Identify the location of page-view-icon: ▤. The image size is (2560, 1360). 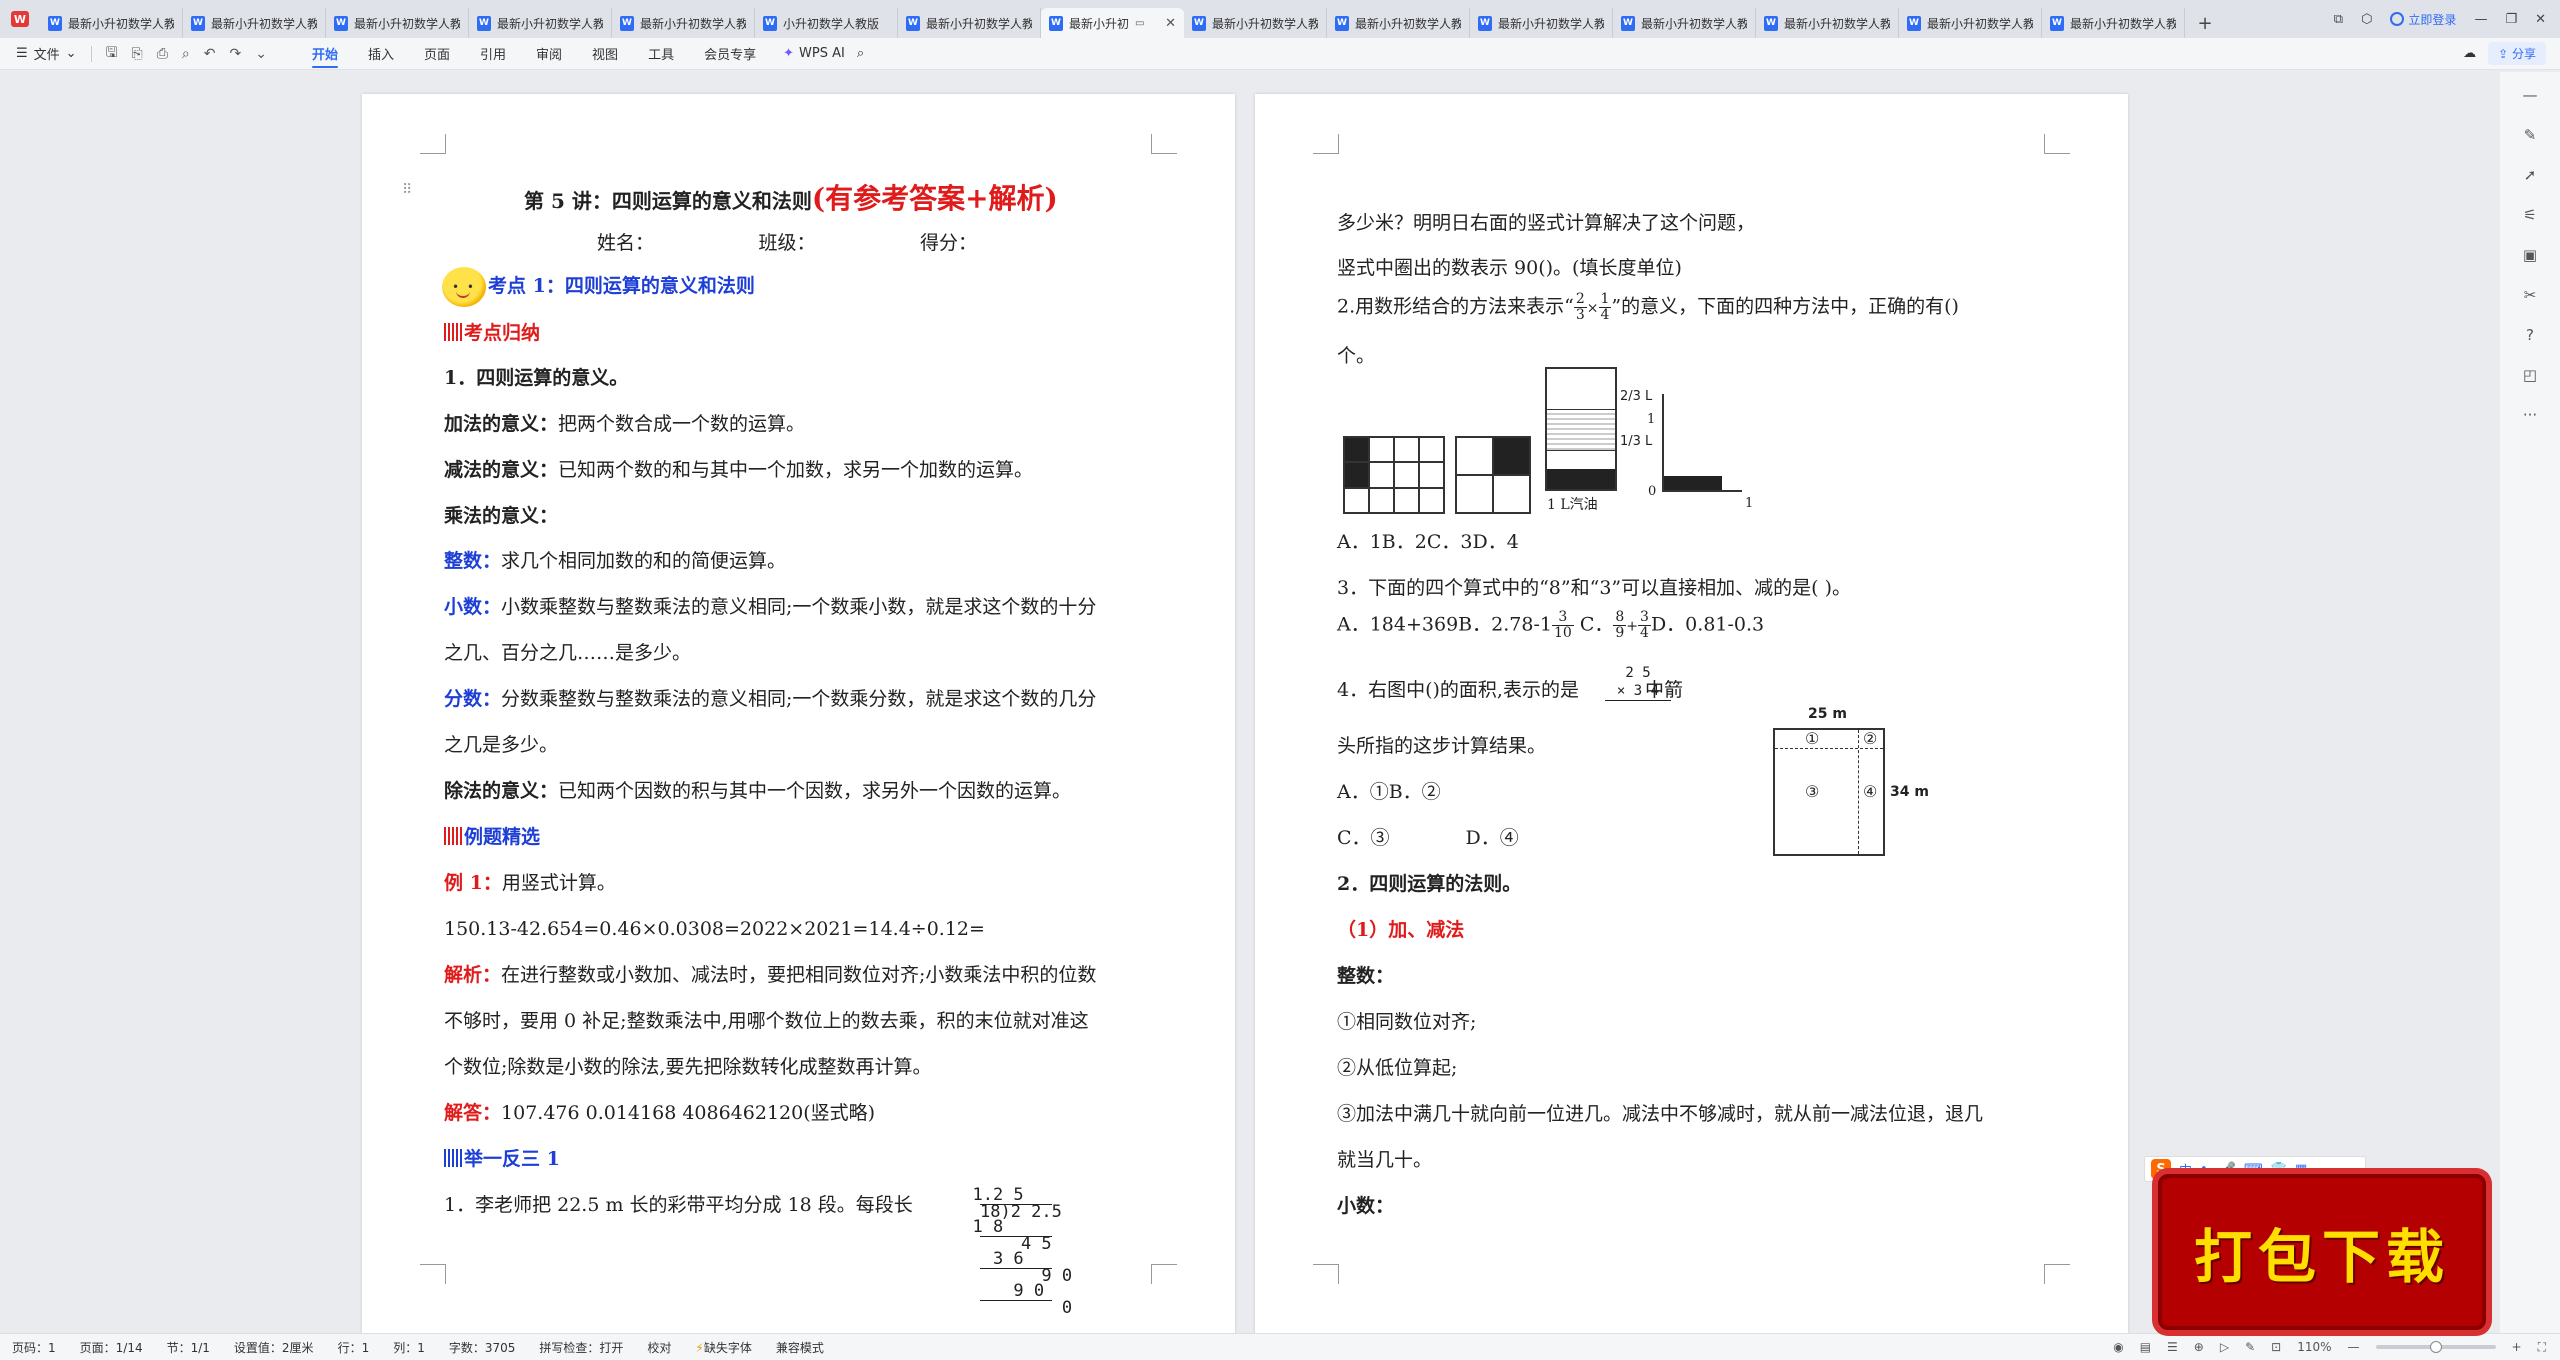
(2145, 1347).